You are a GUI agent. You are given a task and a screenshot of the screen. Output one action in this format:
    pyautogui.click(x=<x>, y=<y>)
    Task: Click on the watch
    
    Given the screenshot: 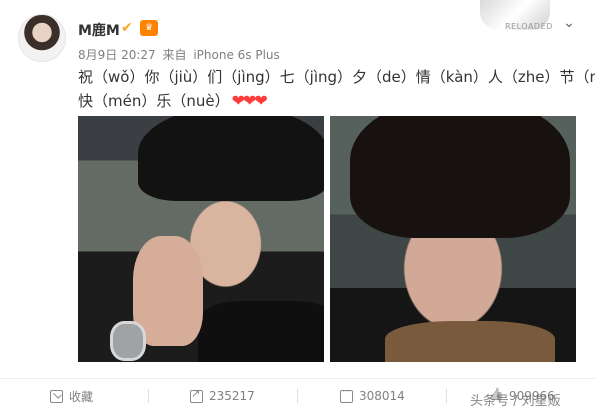 What is the action you would take?
    pyautogui.click(x=128, y=341)
    